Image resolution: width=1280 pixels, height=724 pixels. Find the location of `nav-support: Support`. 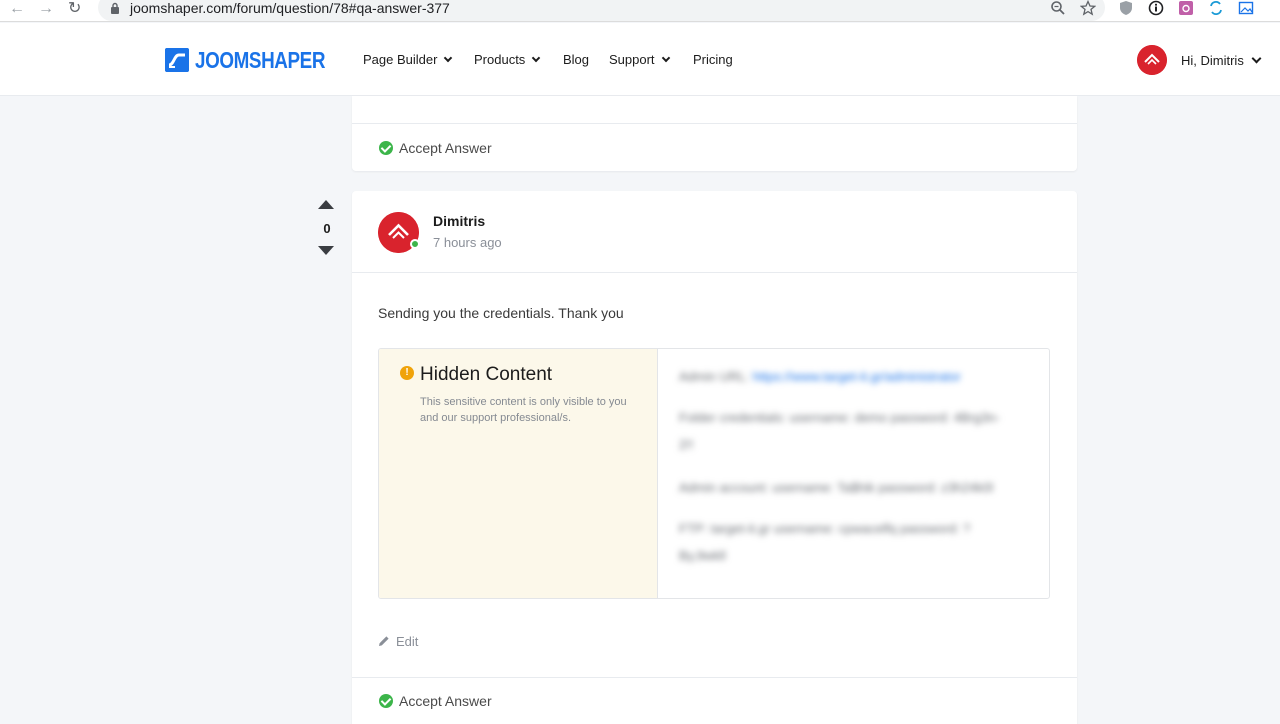

nav-support: Support is located at coordinates (639, 60).